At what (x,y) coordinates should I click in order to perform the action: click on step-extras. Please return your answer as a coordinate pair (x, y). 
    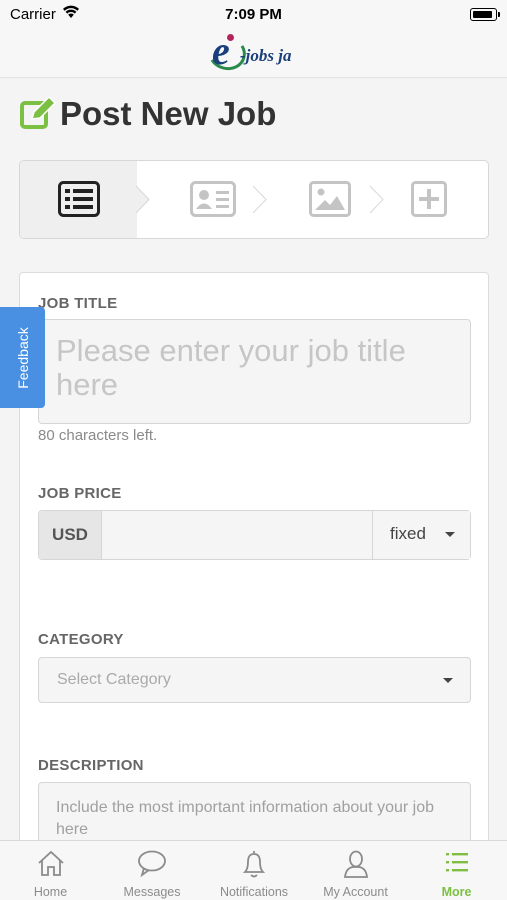
    Looking at the image, I should click on (438, 199).